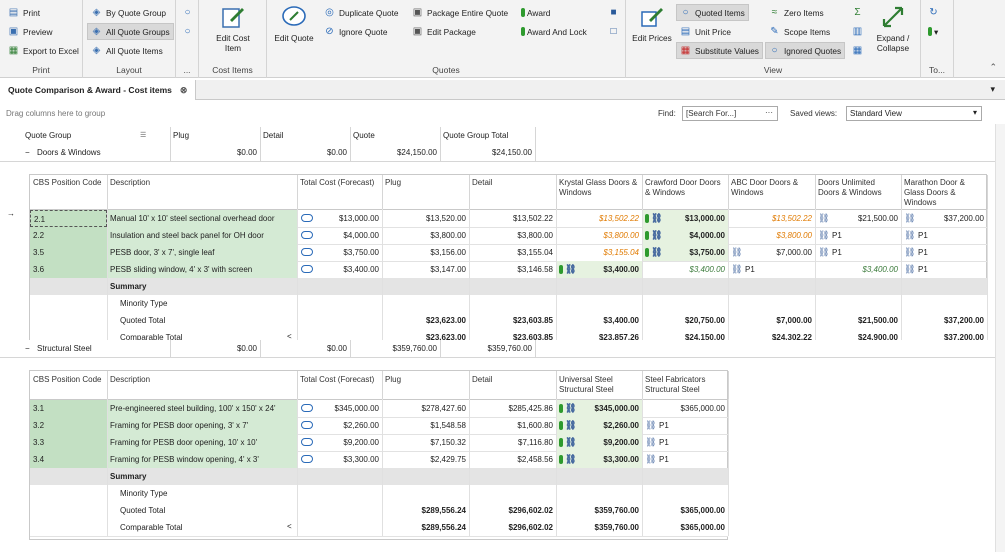  What do you see at coordinates (512, 408) in the screenshot?
I see `detail-value: $285,425.86` at bounding box center [512, 408].